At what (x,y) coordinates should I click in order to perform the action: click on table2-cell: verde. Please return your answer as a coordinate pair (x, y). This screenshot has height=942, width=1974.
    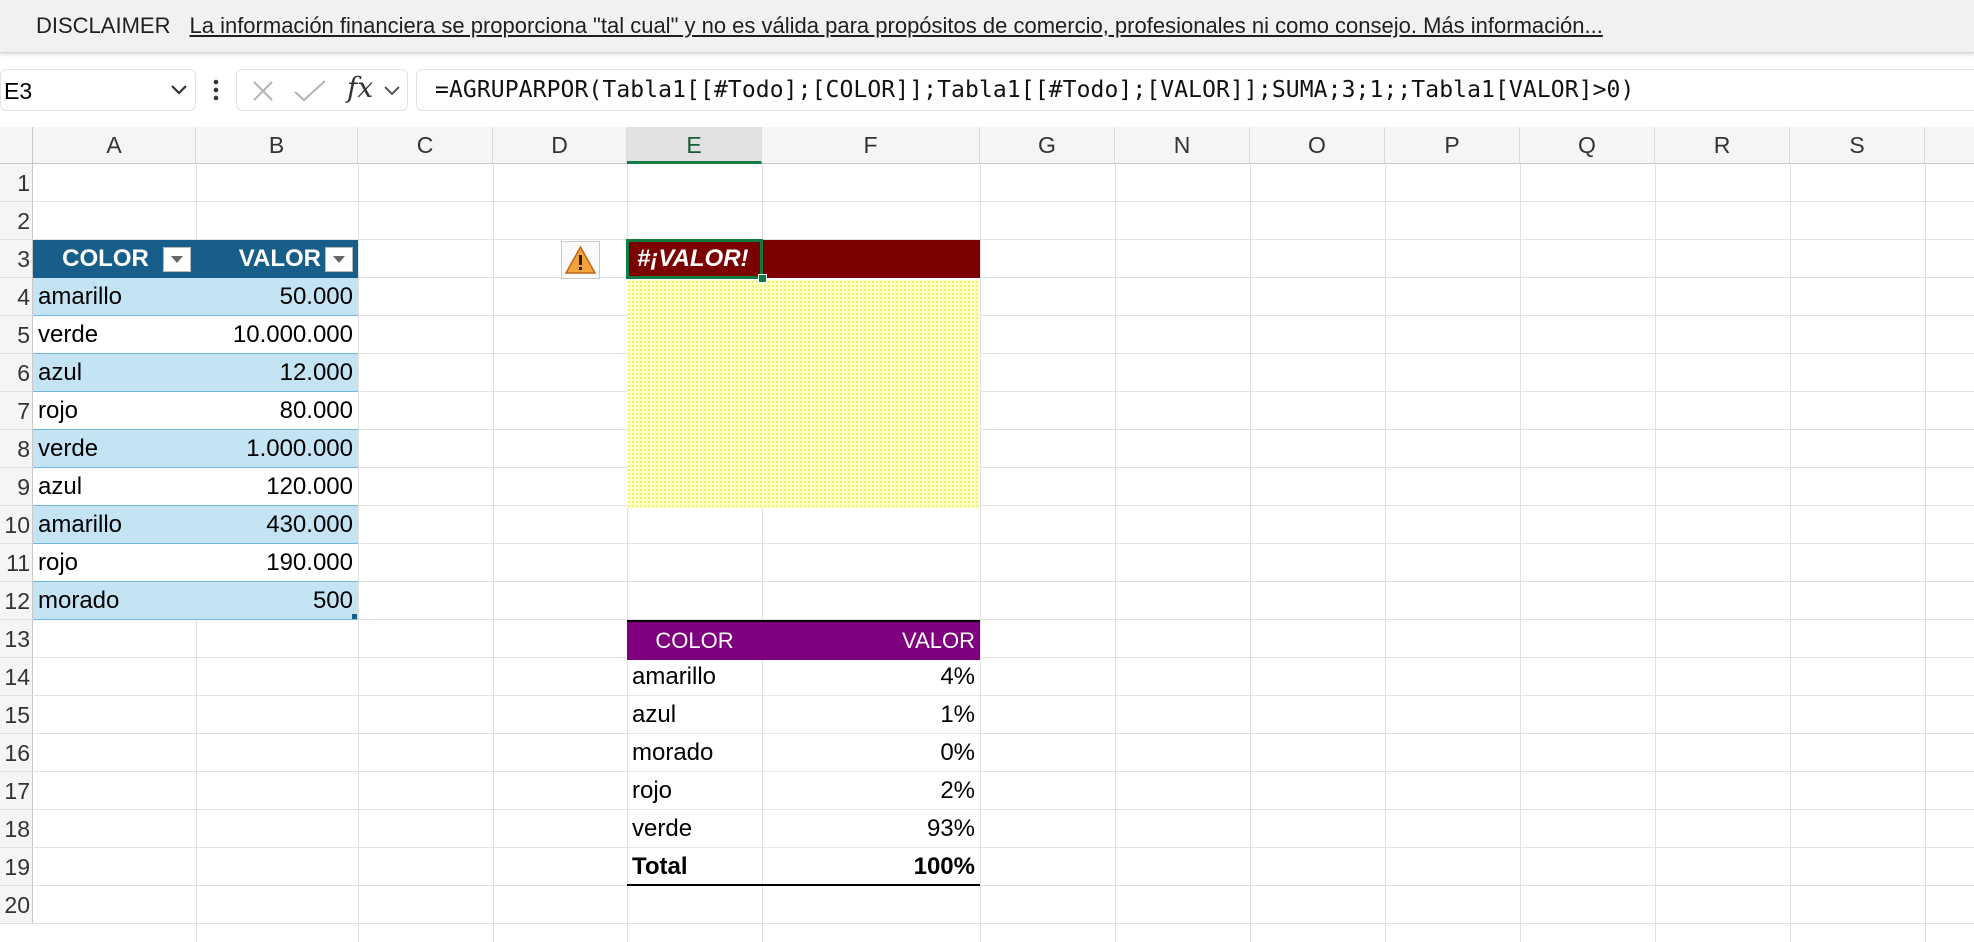
    Looking at the image, I should click on (694, 829).